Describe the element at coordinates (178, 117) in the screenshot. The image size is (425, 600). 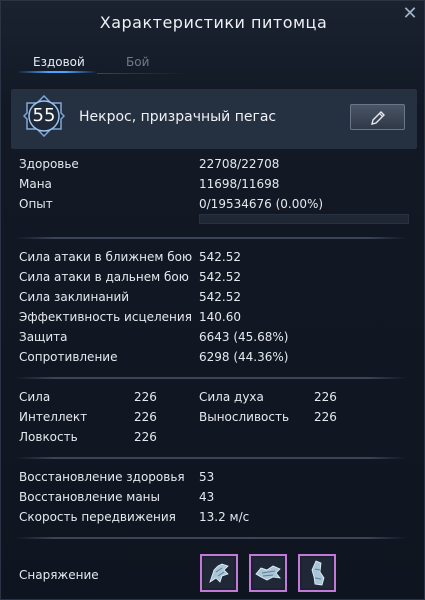
I see `pet-name: Некрос, призрачный пегас` at that location.